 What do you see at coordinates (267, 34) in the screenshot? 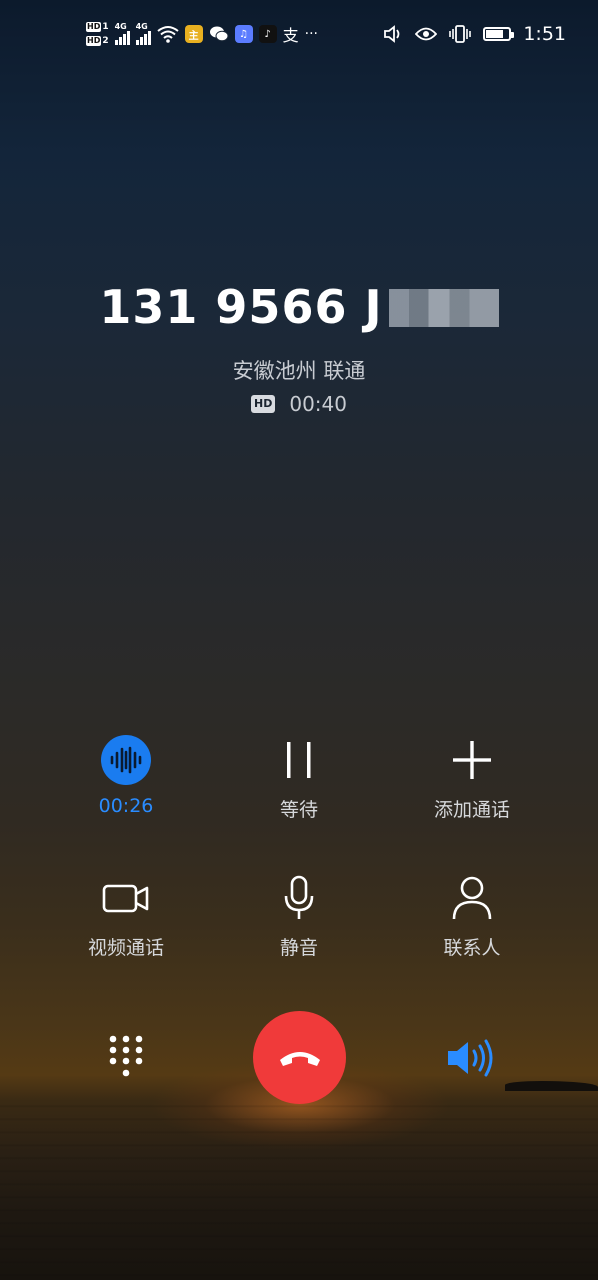
I see `tiktok-icon: ♪` at bounding box center [267, 34].